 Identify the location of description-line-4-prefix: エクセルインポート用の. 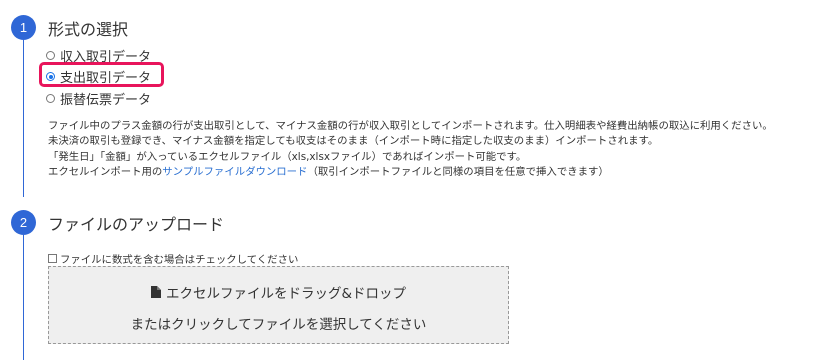
(105, 171).